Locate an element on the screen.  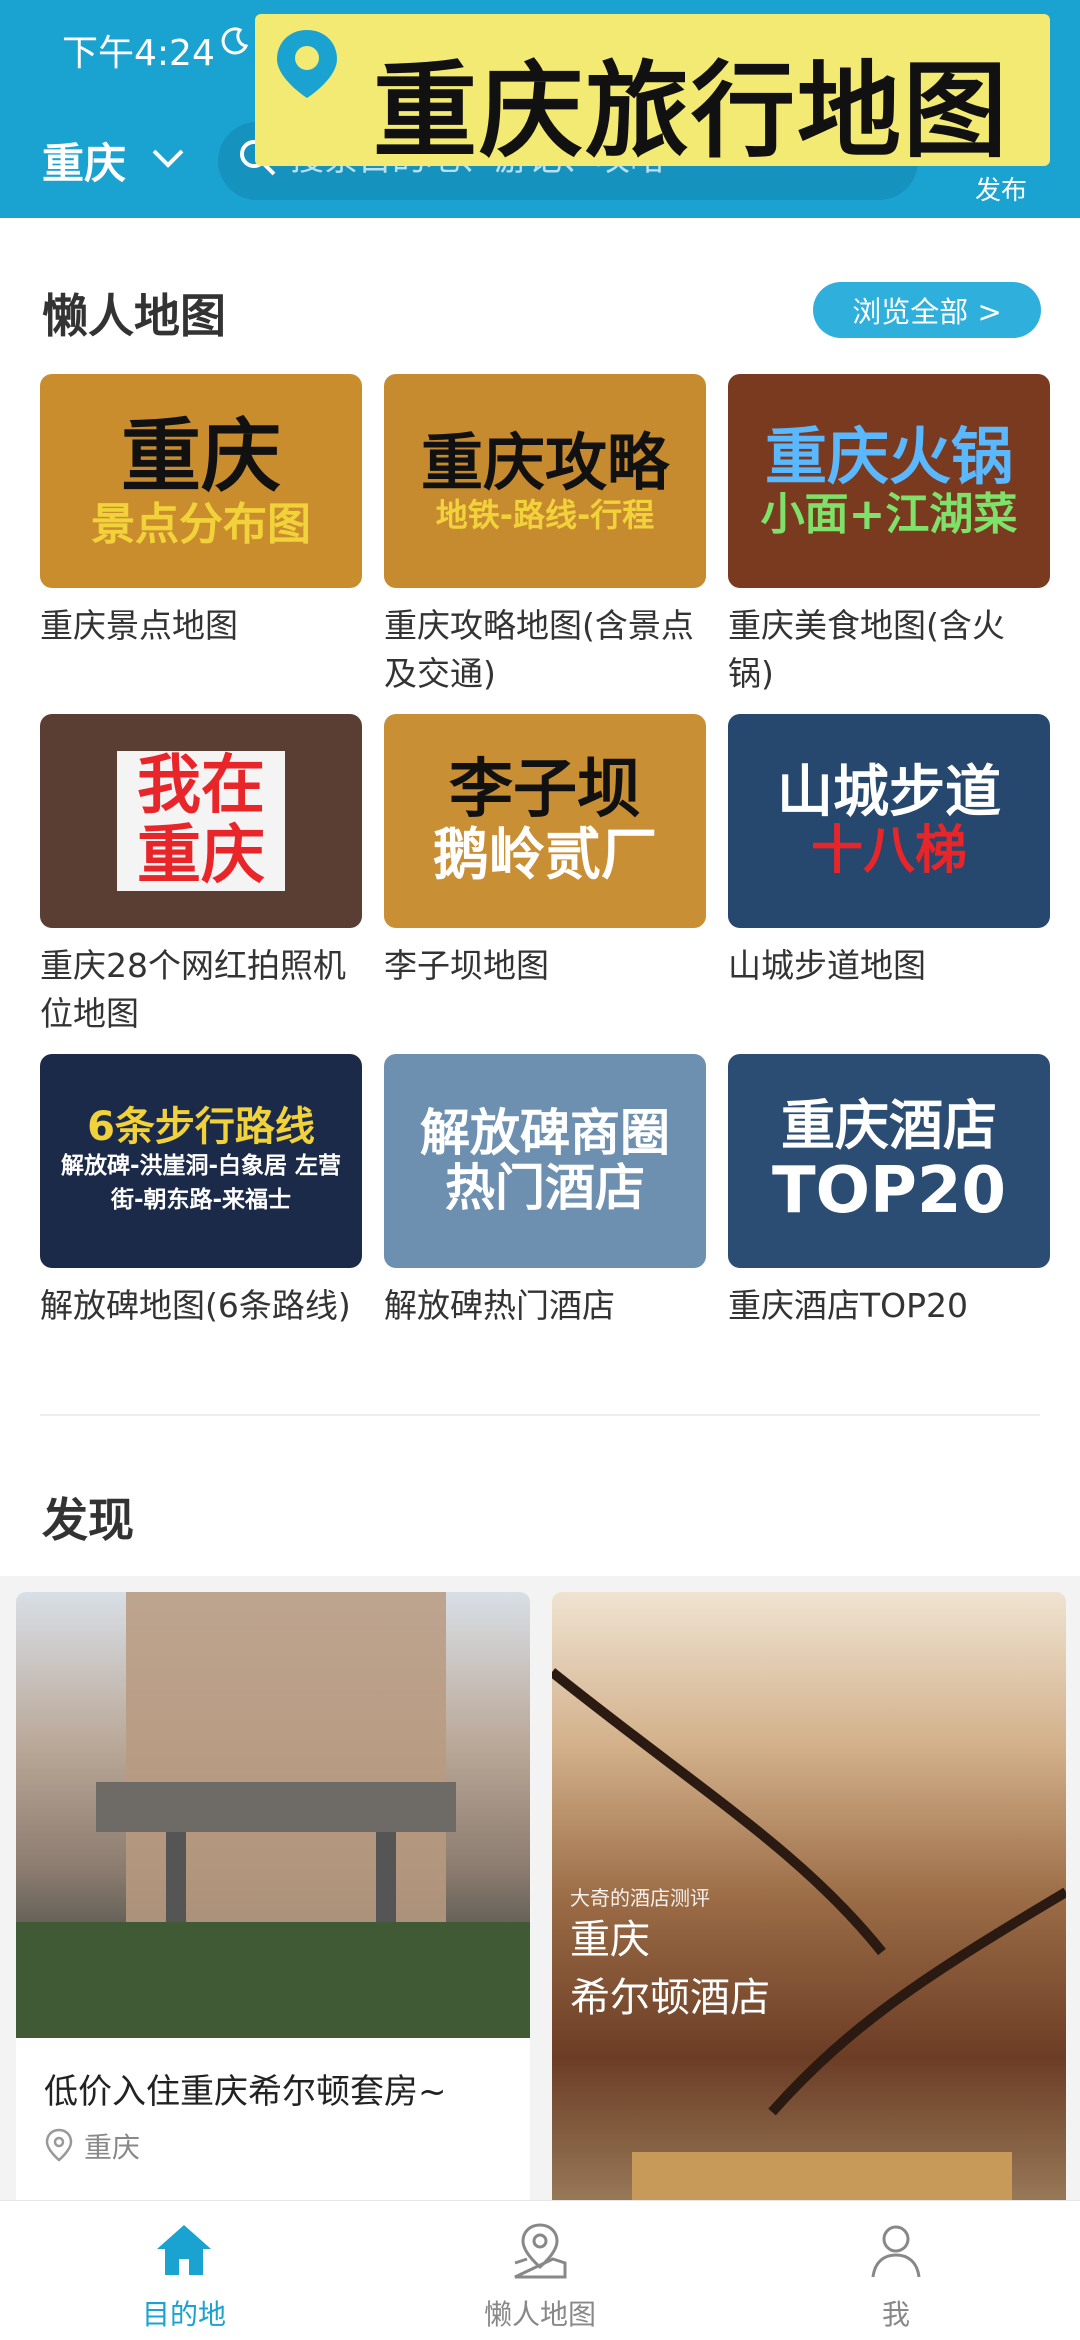
map-thumbnail: 重庆攻略 地铁-路线-行程 is located at coordinates (545, 481).